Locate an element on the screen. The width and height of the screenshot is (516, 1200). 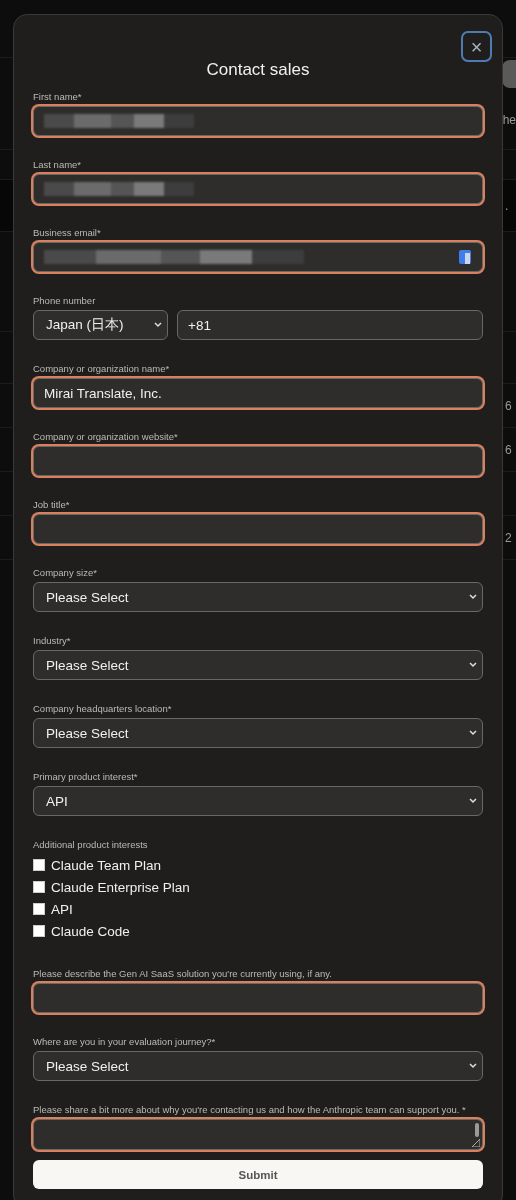
field-label: Phone number is located at coordinates (65, 301).